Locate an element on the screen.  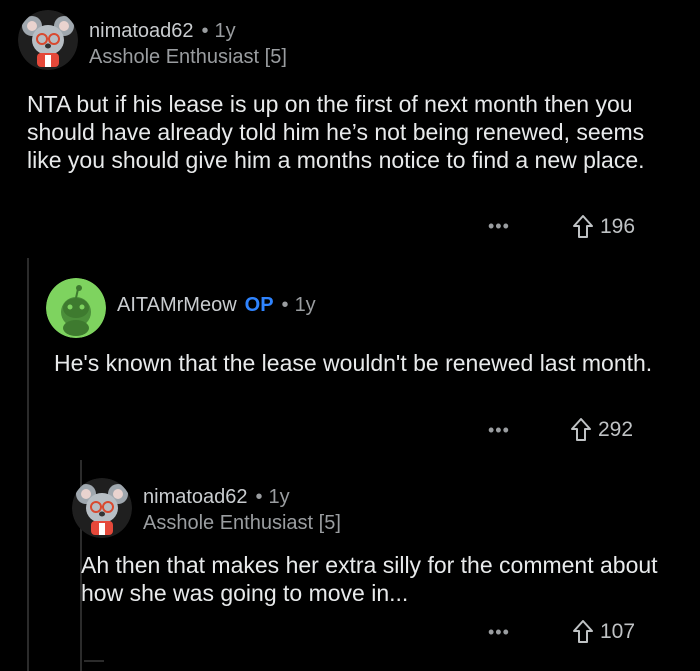
upvote-count: 107 is located at coordinates (618, 631).